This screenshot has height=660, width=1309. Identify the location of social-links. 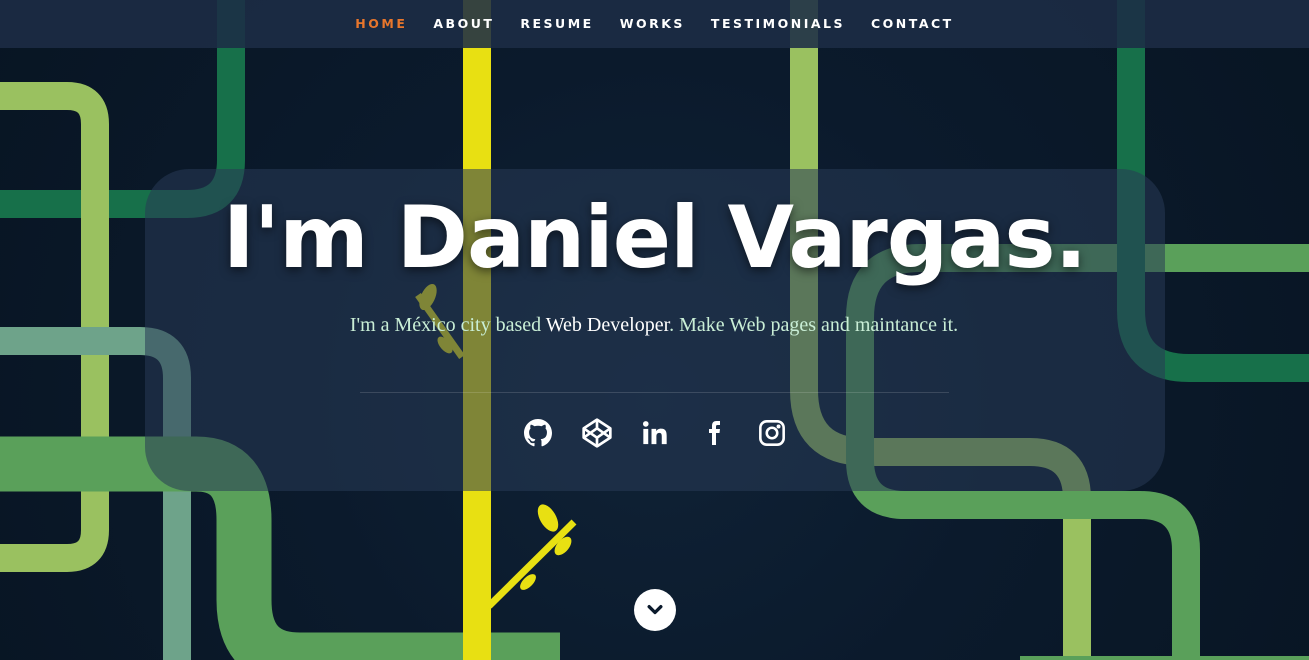
(655, 433).